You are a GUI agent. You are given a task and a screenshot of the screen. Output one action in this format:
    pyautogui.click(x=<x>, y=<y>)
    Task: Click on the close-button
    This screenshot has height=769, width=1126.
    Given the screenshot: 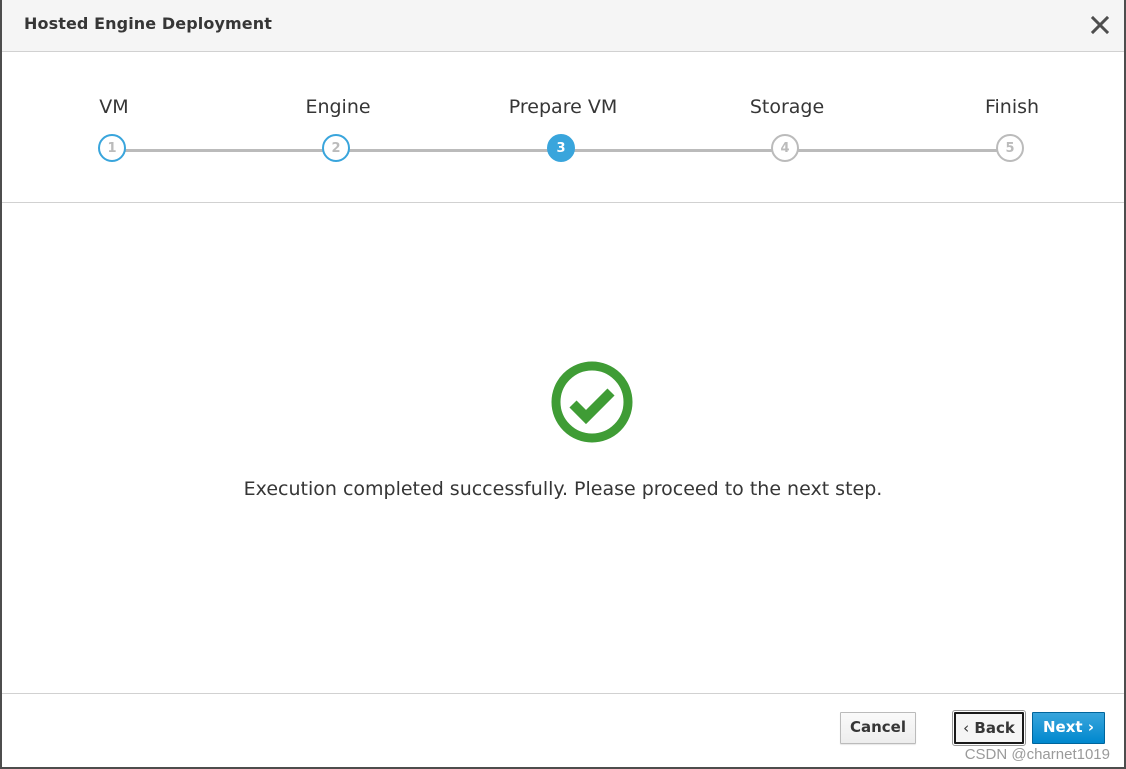 What is the action you would take?
    pyautogui.click(x=1100, y=25)
    